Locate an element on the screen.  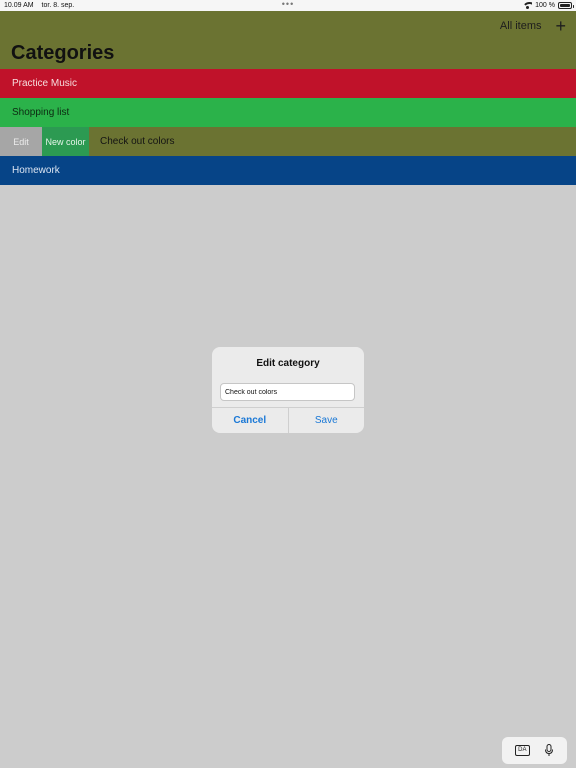
save-button: Save is located at coordinates (327, 420).